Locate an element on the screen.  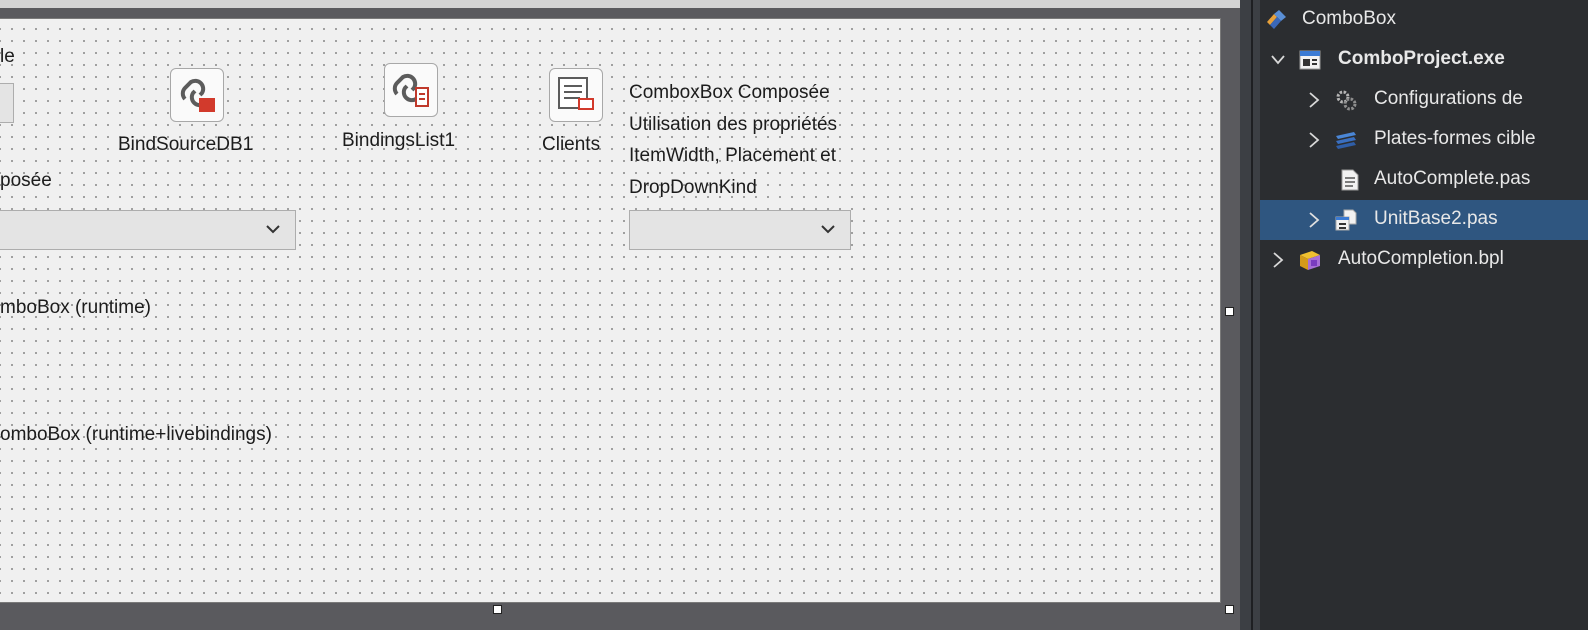
tree-item-autocompletion-bpl: AutoCompletion.bpl is located at coordinates (1424, 260).